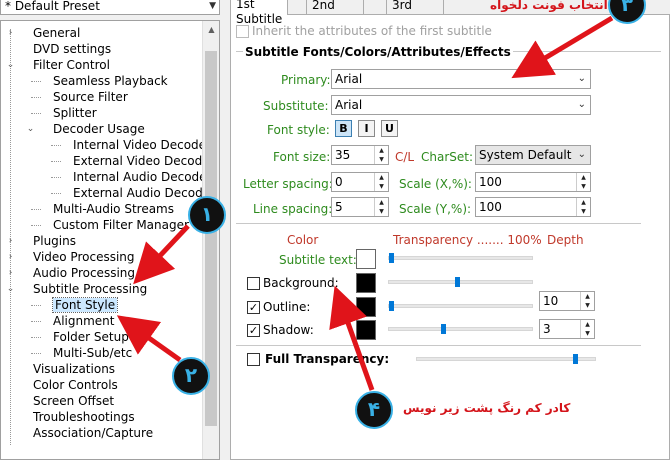 This screenshot has height=460, width=670. What do you see at coordinates (366, 307) in the screenshot?
I see `outline-color-swatch` at bounding box center [366, 307].